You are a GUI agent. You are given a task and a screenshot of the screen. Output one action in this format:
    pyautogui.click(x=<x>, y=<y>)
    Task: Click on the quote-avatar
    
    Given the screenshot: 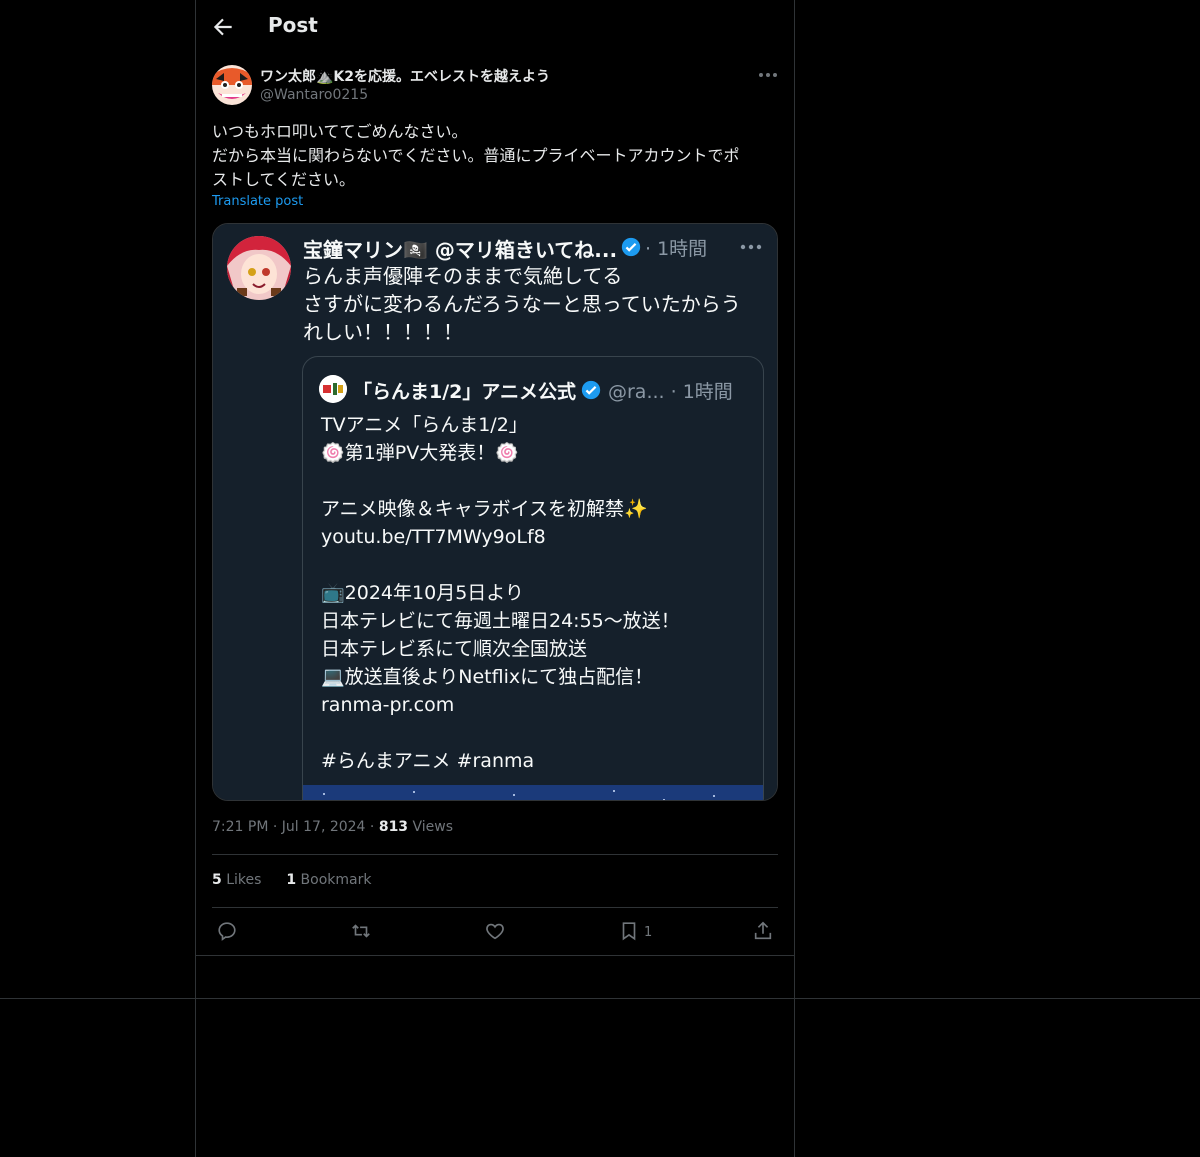 What is the action you would take?
    pyautogui.click(x=333, y=389)
    